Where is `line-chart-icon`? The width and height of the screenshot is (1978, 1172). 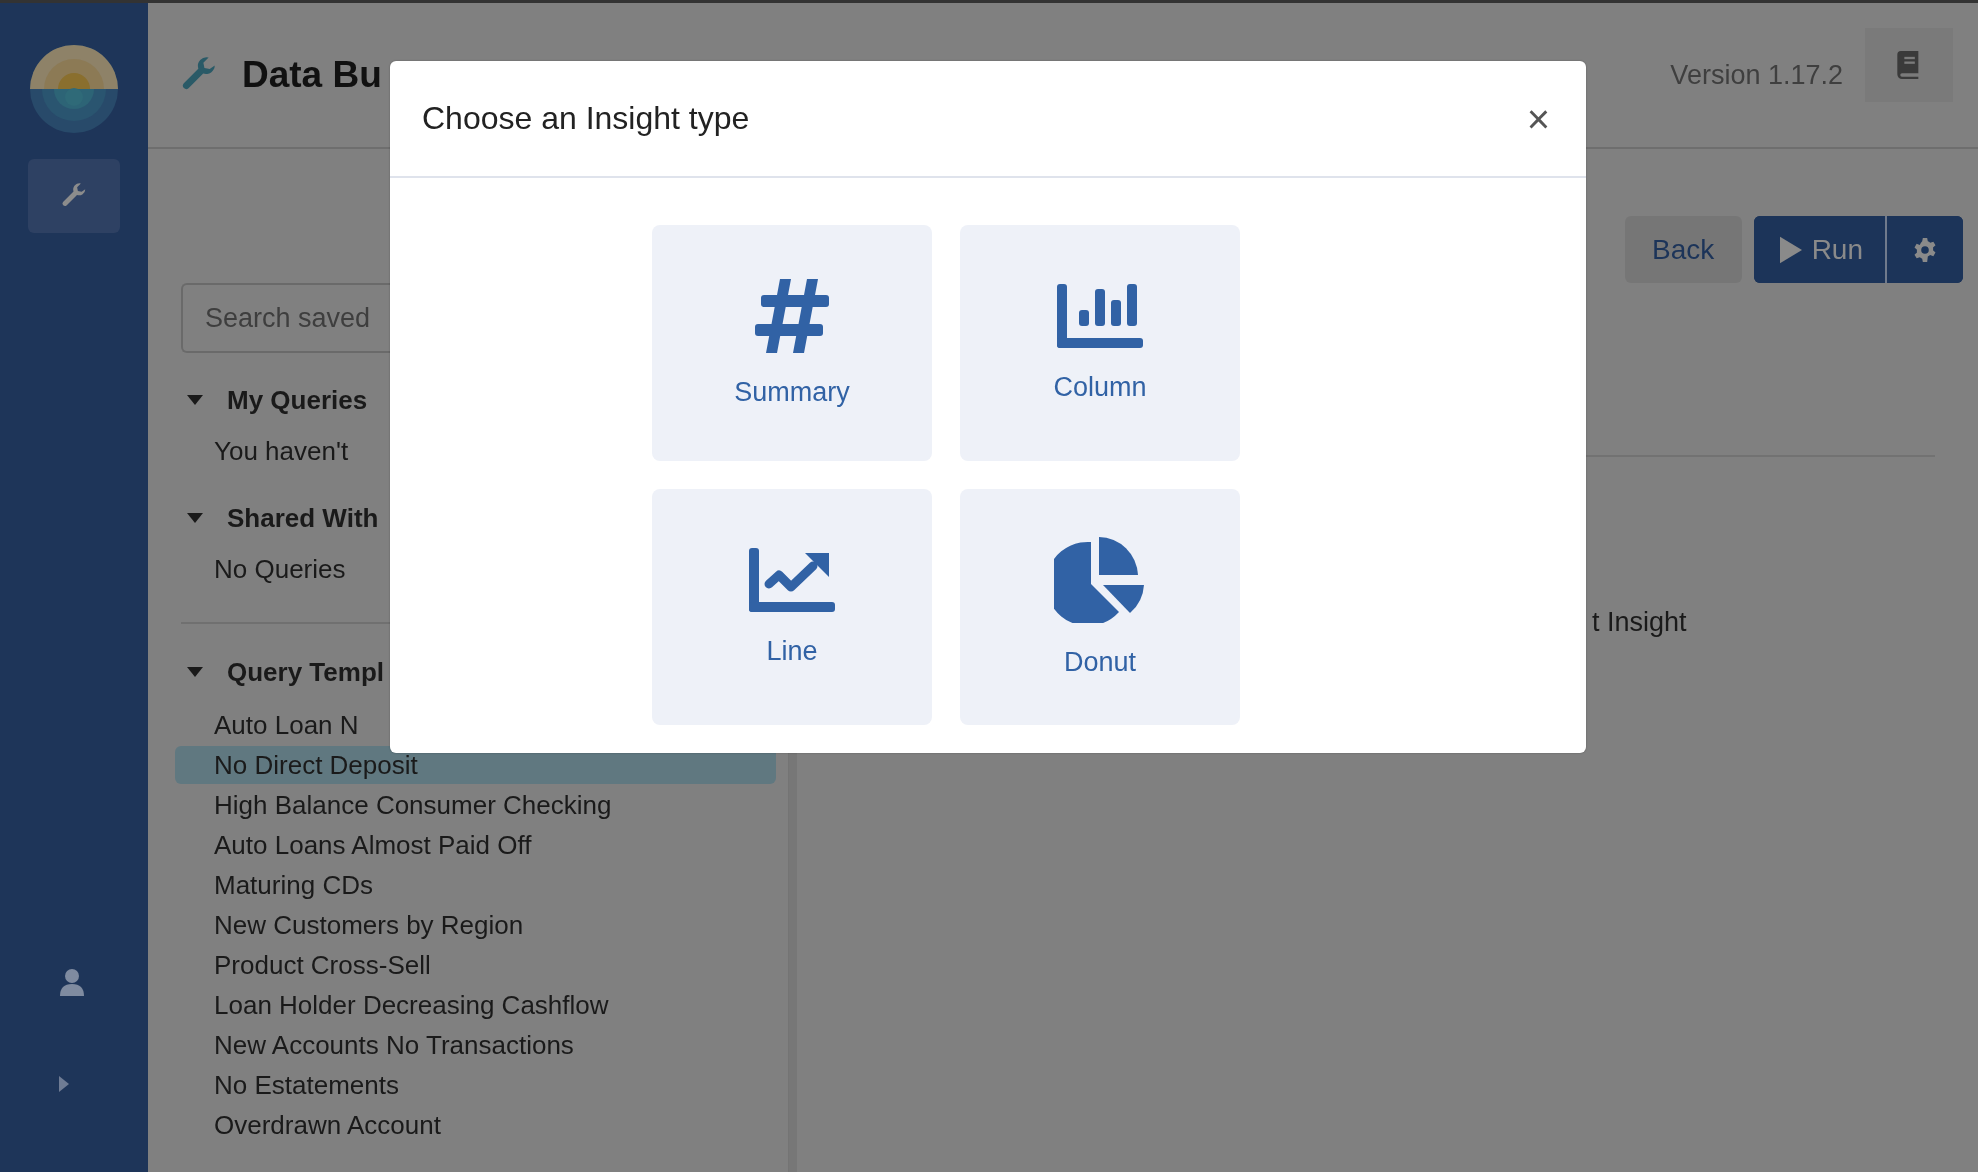
line-chart-icon is located at coordinates (792, 579).